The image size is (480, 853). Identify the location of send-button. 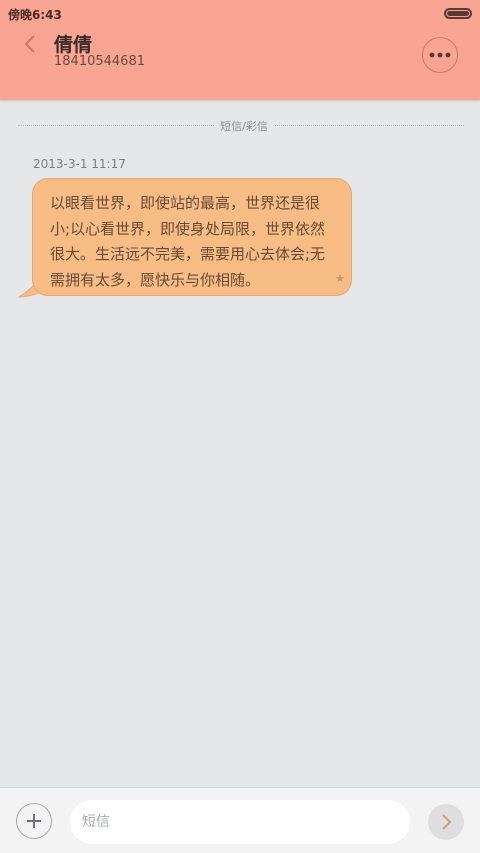
(446, 822).